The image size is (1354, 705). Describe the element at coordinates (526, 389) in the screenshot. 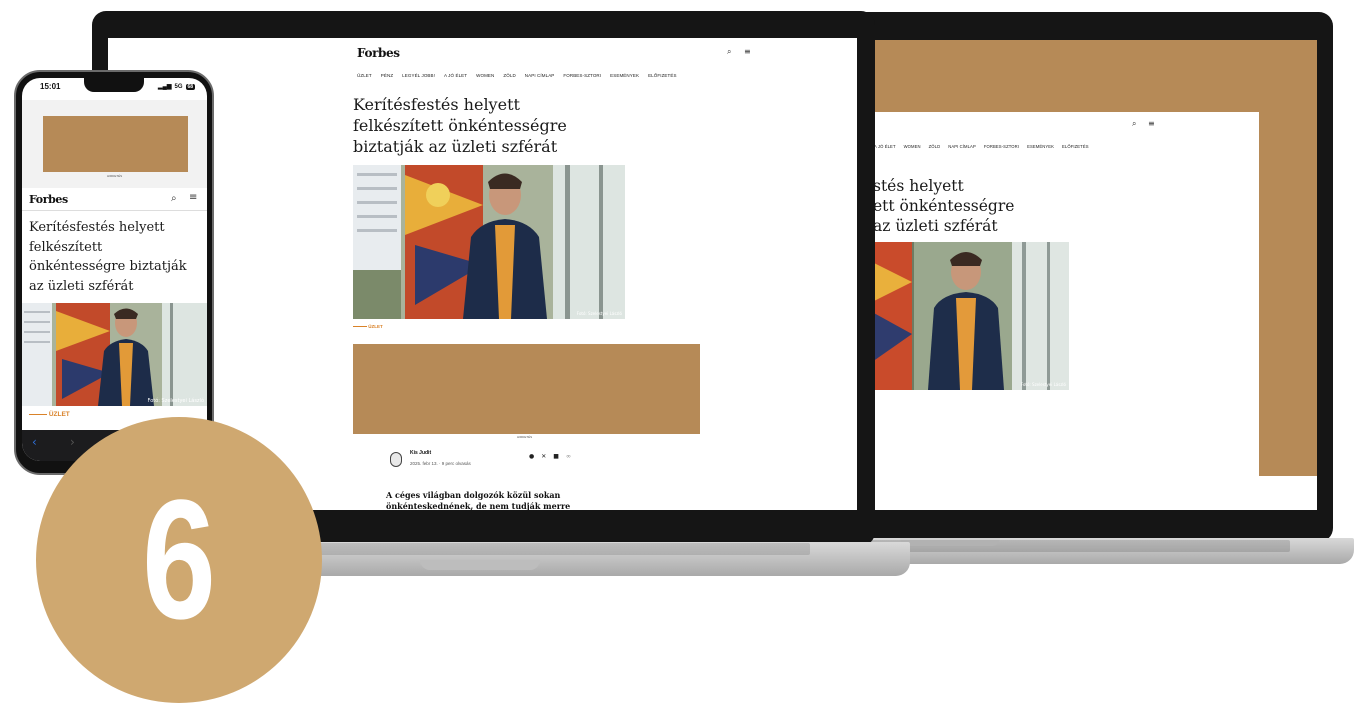

I see `center-ad-banner` at that location.